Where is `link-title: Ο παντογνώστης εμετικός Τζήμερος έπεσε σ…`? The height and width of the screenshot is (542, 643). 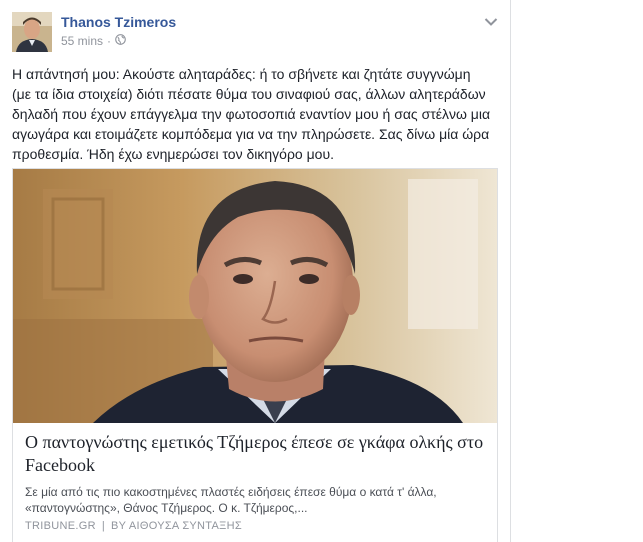
link-title: Ο παντογνώστης εμετικός Τζήμερος έπεσε σ… is located at coordinates (255, 454).